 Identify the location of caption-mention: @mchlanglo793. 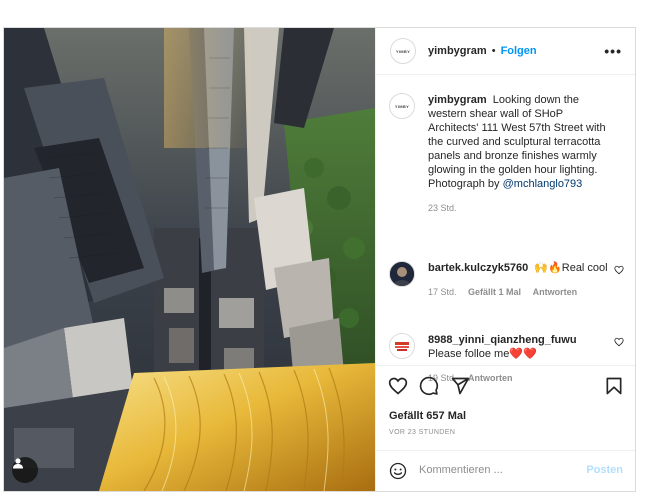
(543, 184).